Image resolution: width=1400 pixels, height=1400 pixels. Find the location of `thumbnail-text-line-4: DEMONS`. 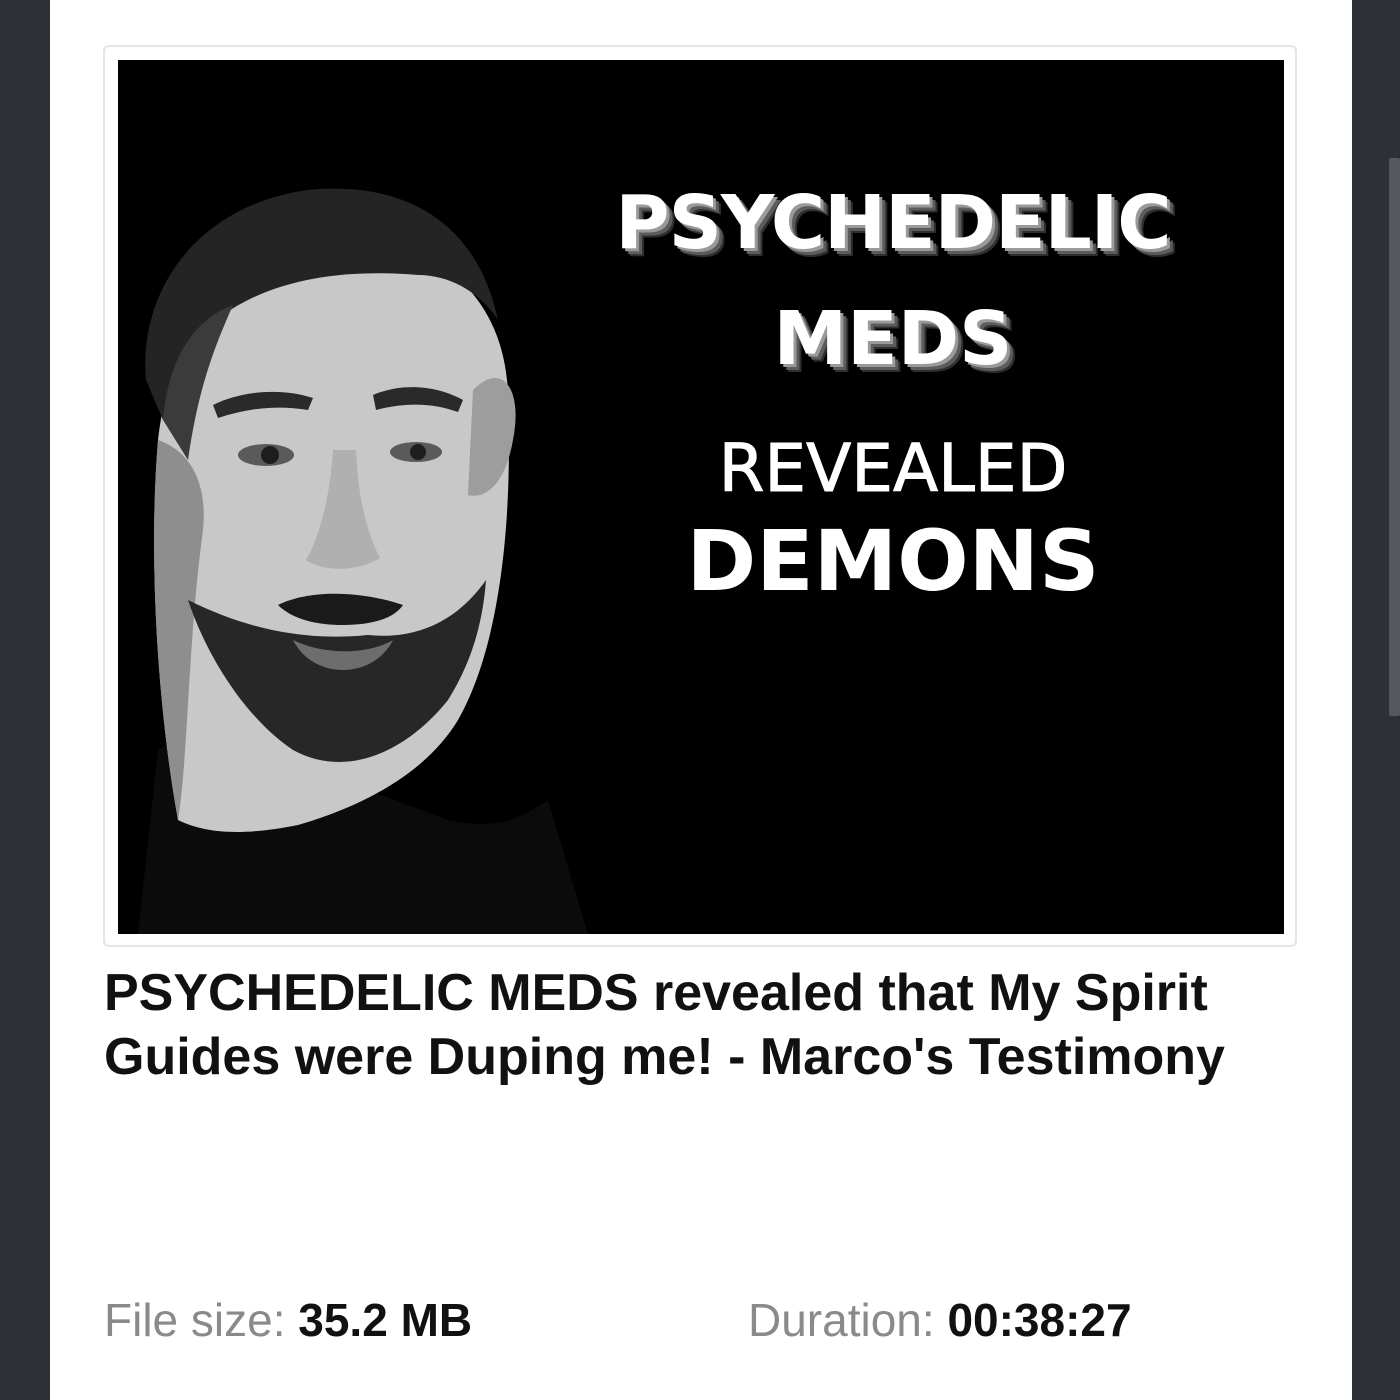

thumbnail-text-line-4: DEMONS is located at coordinates (893, 561).